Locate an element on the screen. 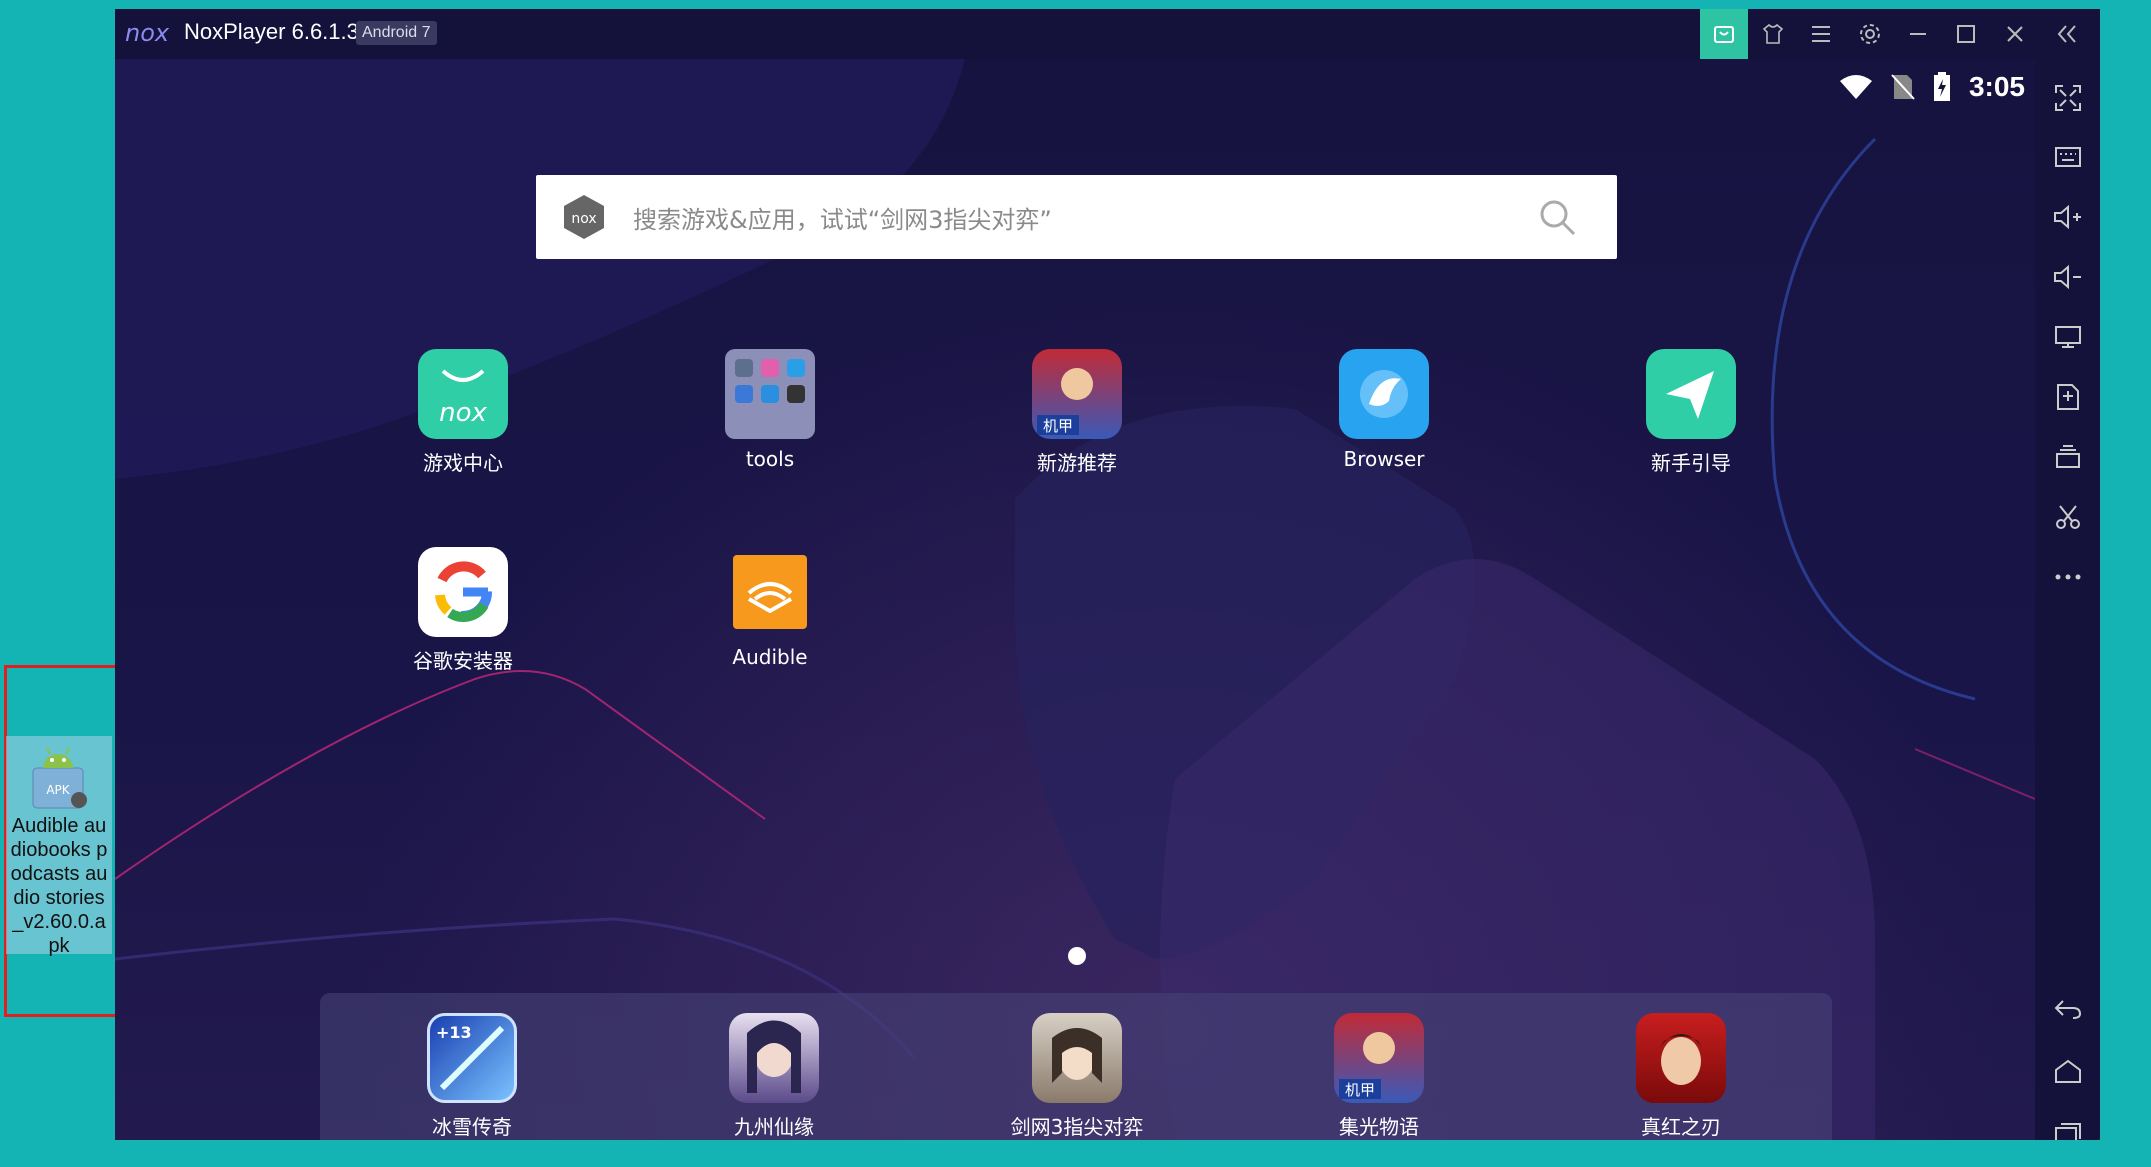 The image size is (2151, 1167). more-button is located at coordinates (2067, 577).